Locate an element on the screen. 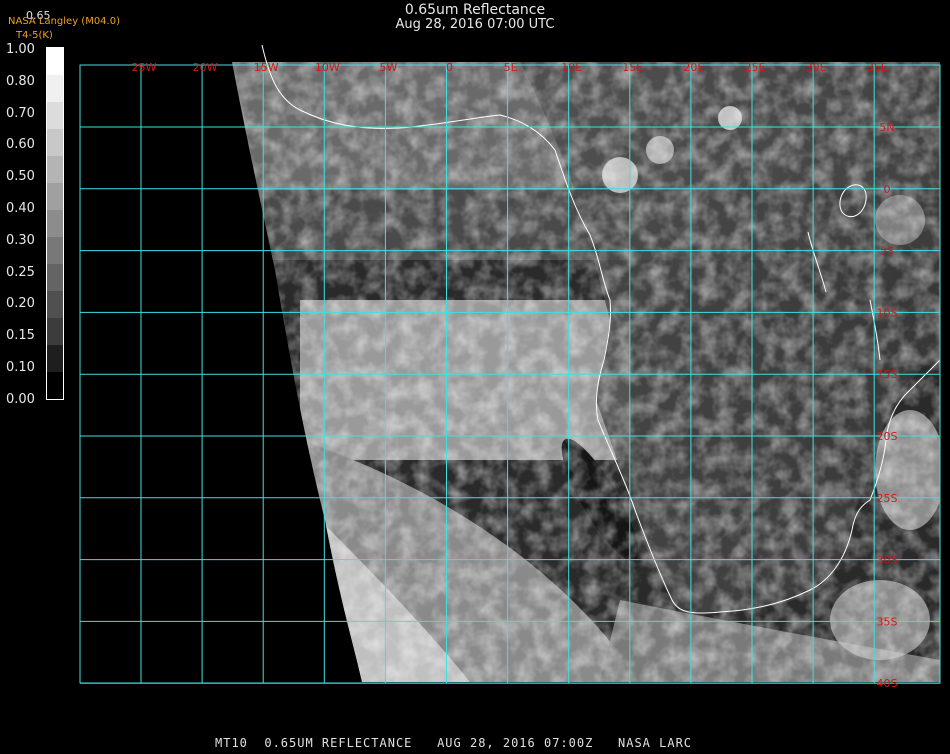  colorbar-tick-label: 0.00 is located at coordinates (20, 399).